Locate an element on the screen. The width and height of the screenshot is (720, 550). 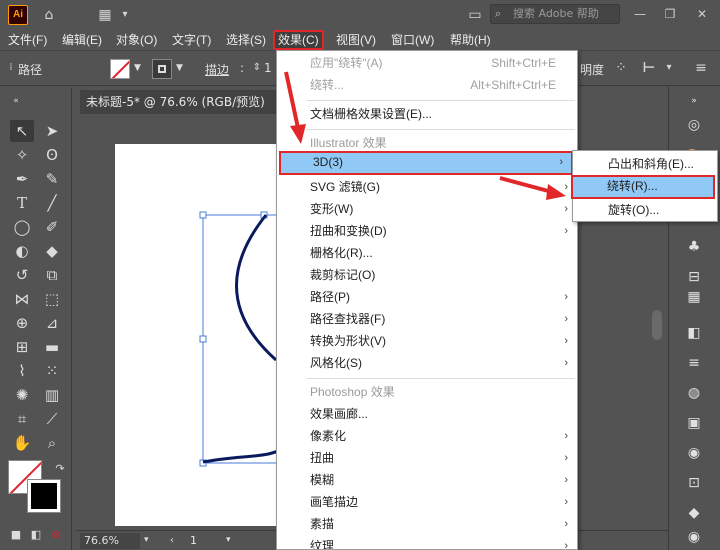
column-graph-tool-icon: ▥ is located at coordinates (52, 395).